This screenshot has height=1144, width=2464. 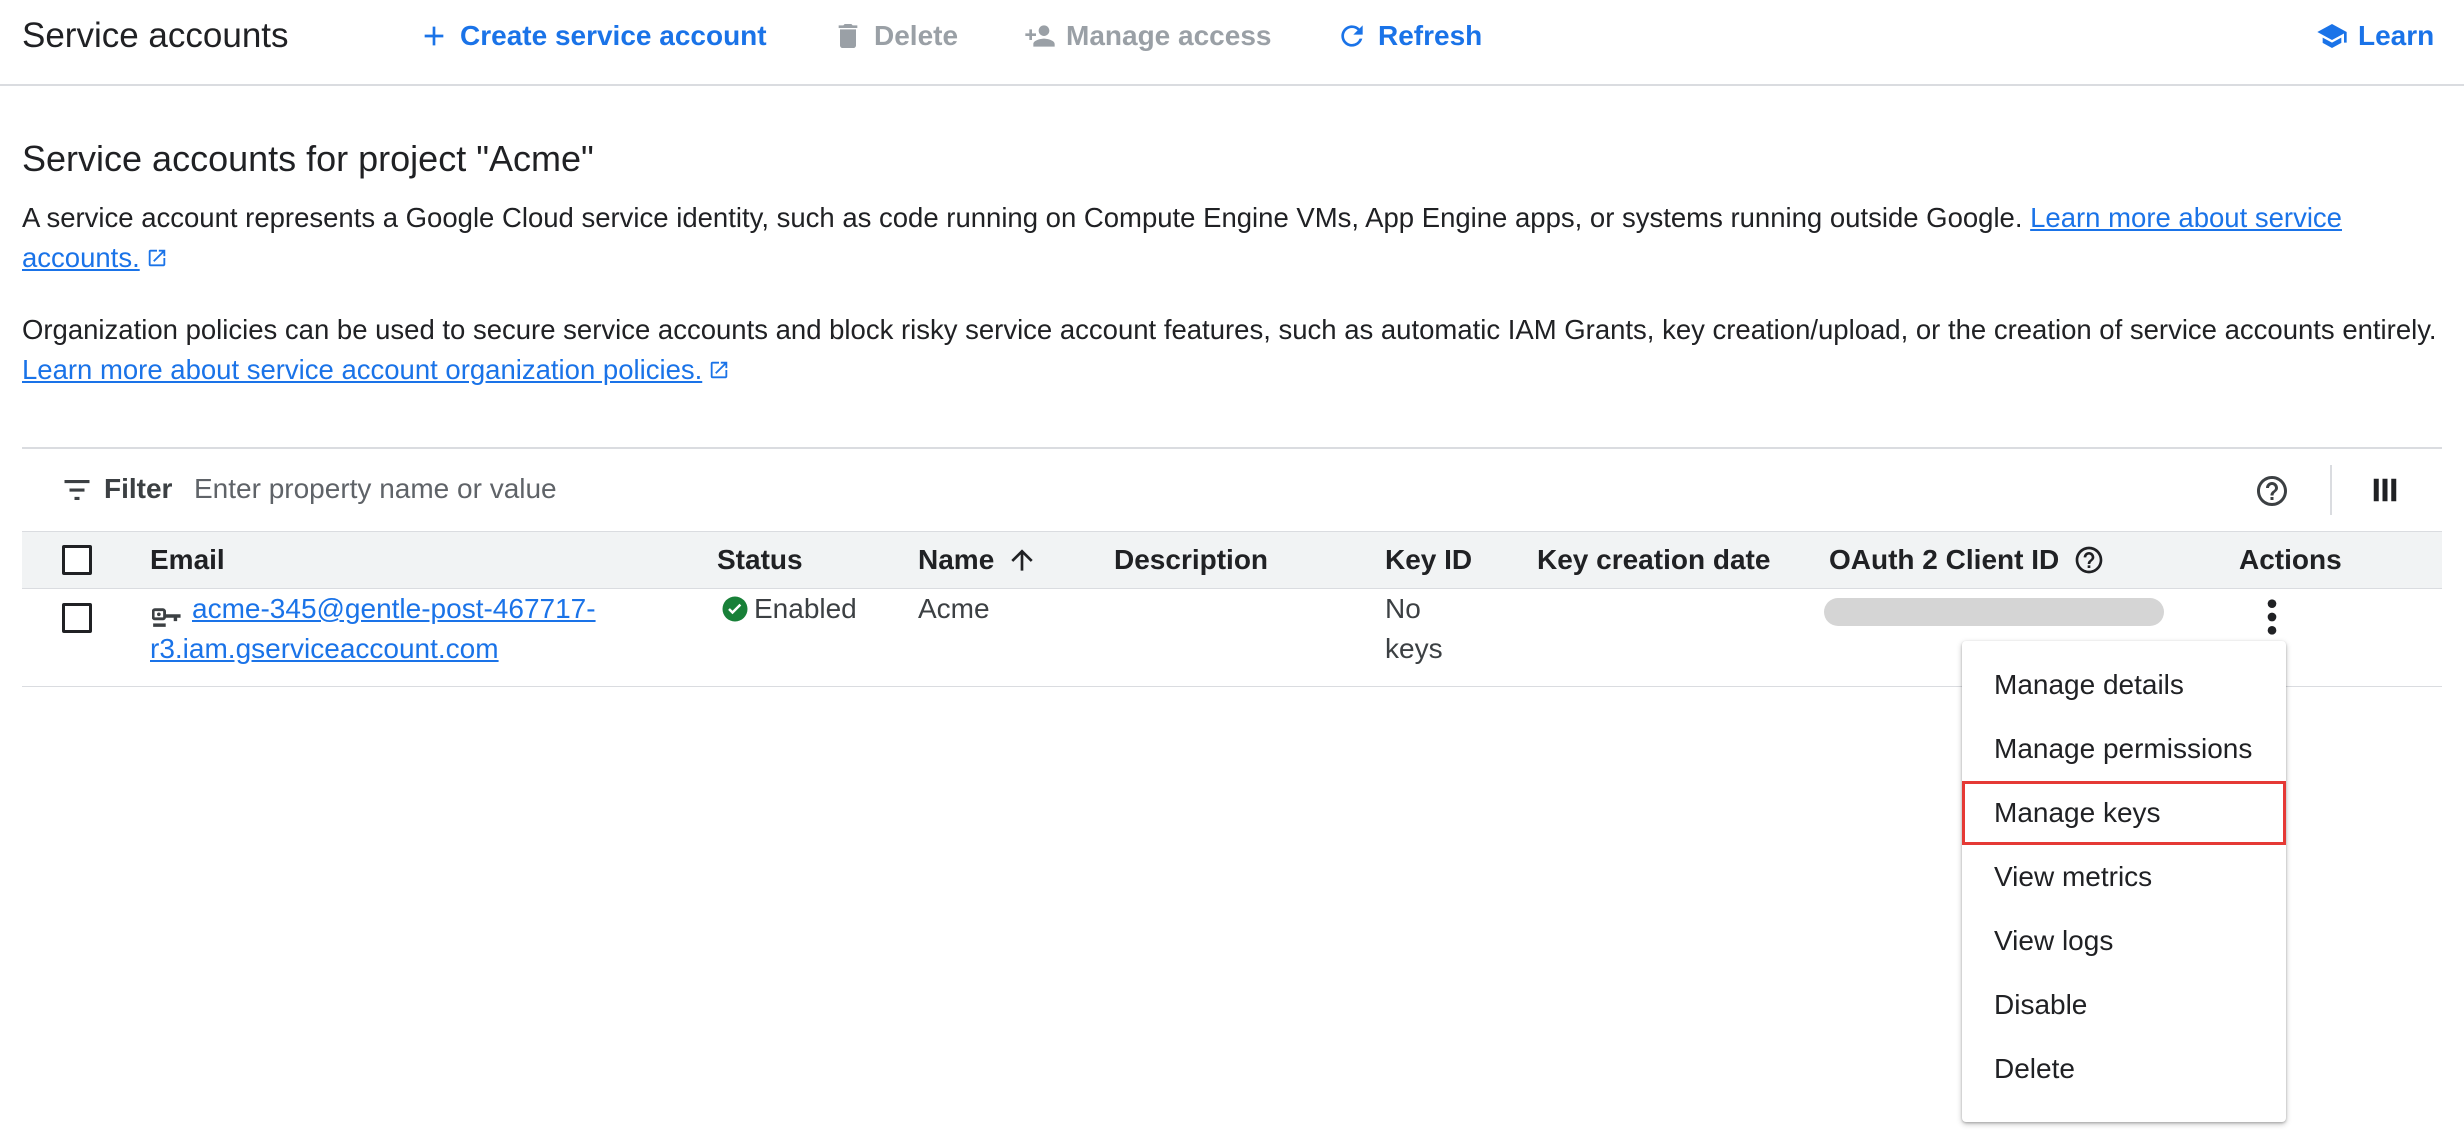 I want to click on refresh-icon, so click(x=1352, y=36).